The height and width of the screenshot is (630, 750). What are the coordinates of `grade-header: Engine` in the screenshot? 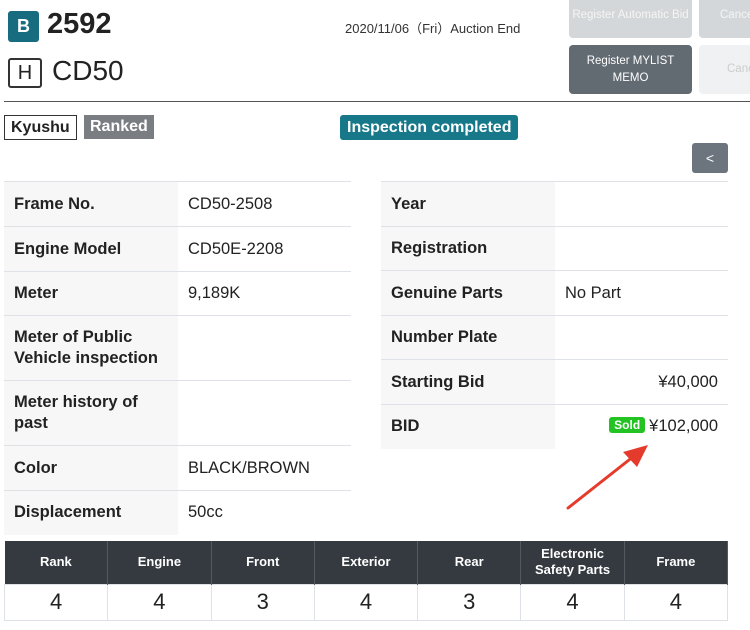 It's located at (159, 562).